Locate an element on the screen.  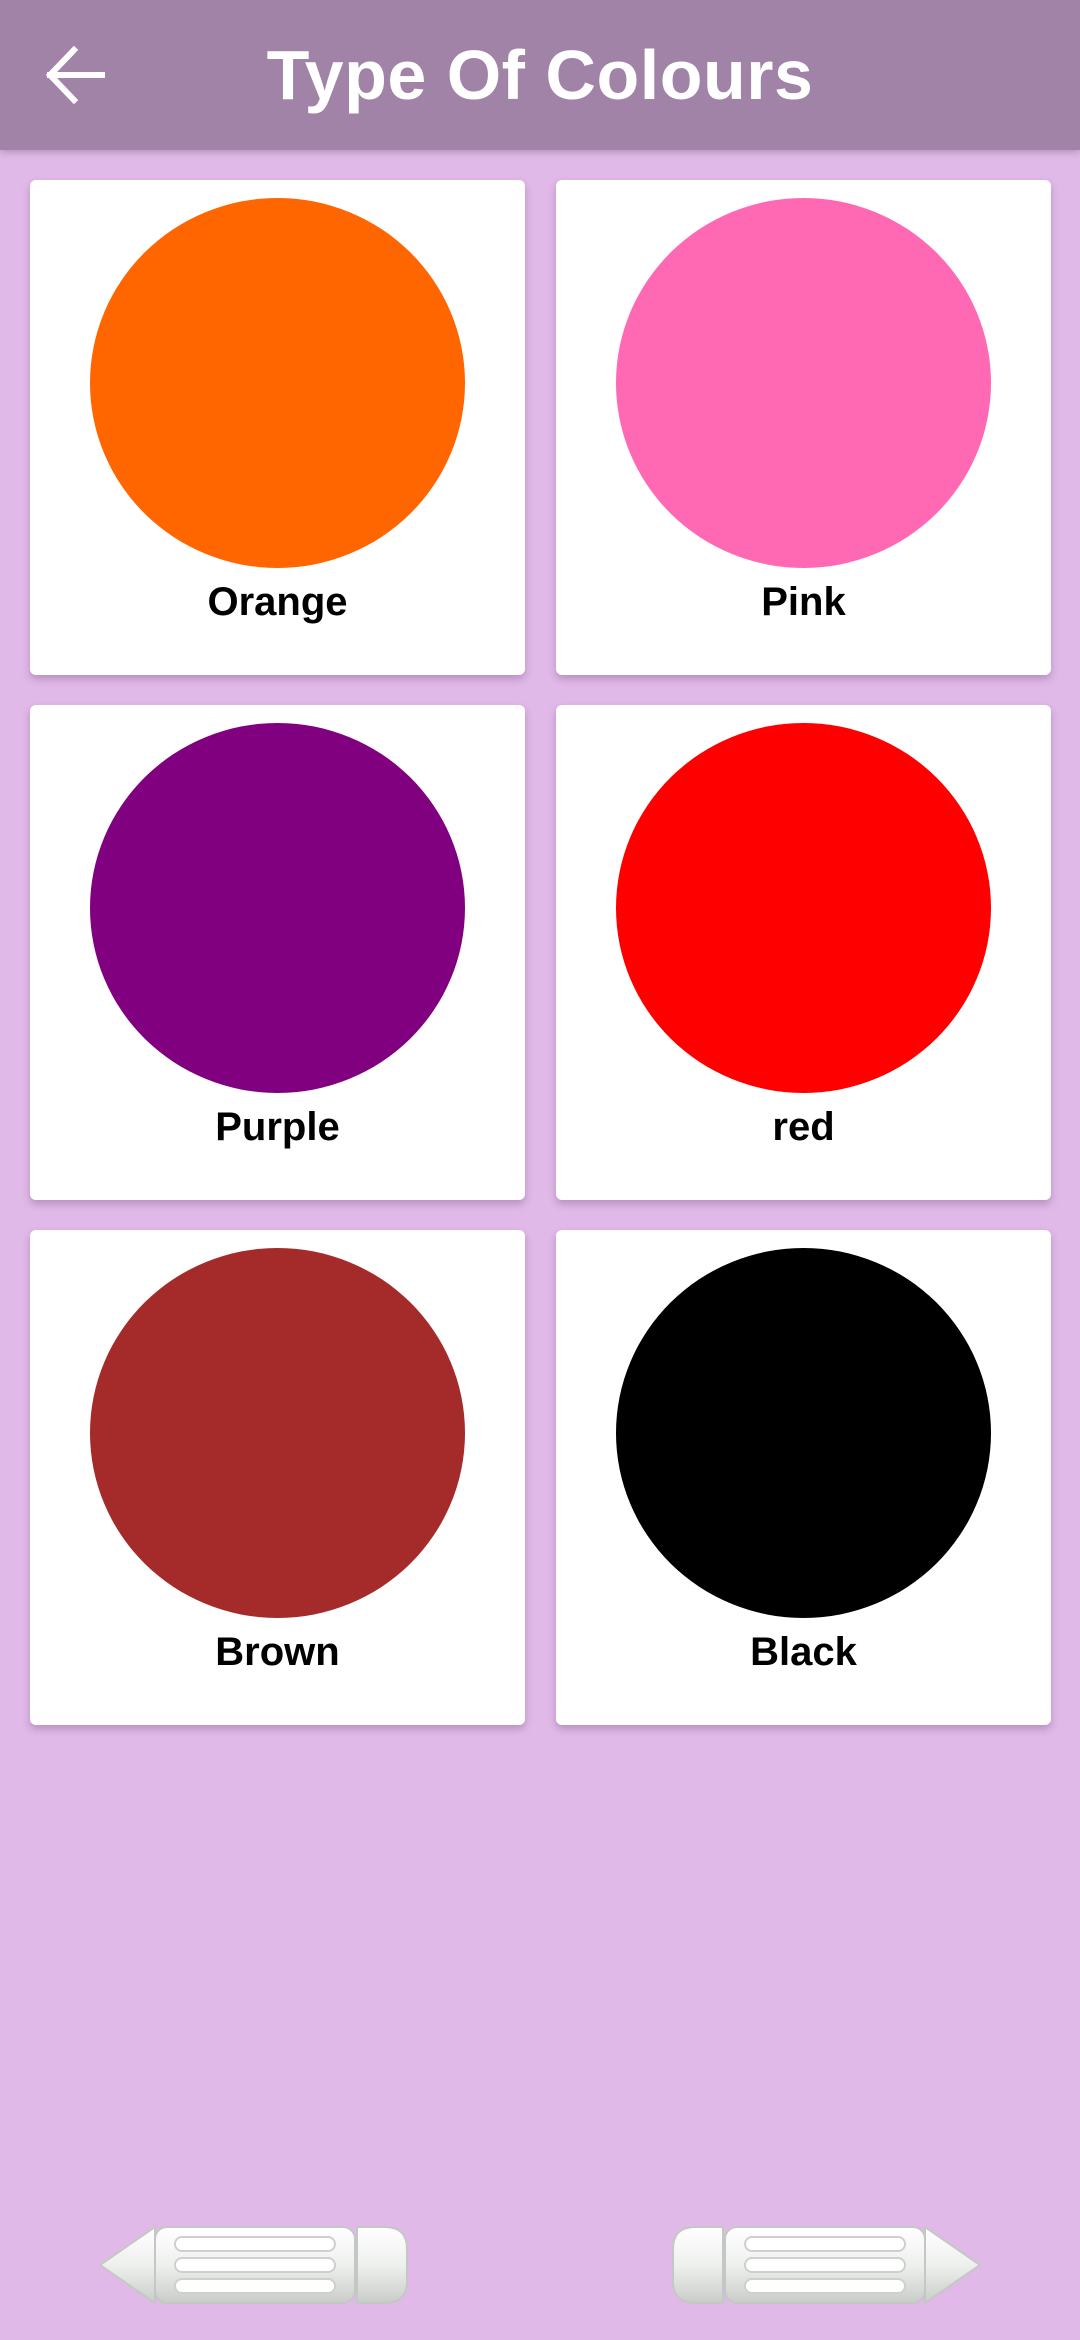
color-label: Black is located at coordinates (803, 1652).